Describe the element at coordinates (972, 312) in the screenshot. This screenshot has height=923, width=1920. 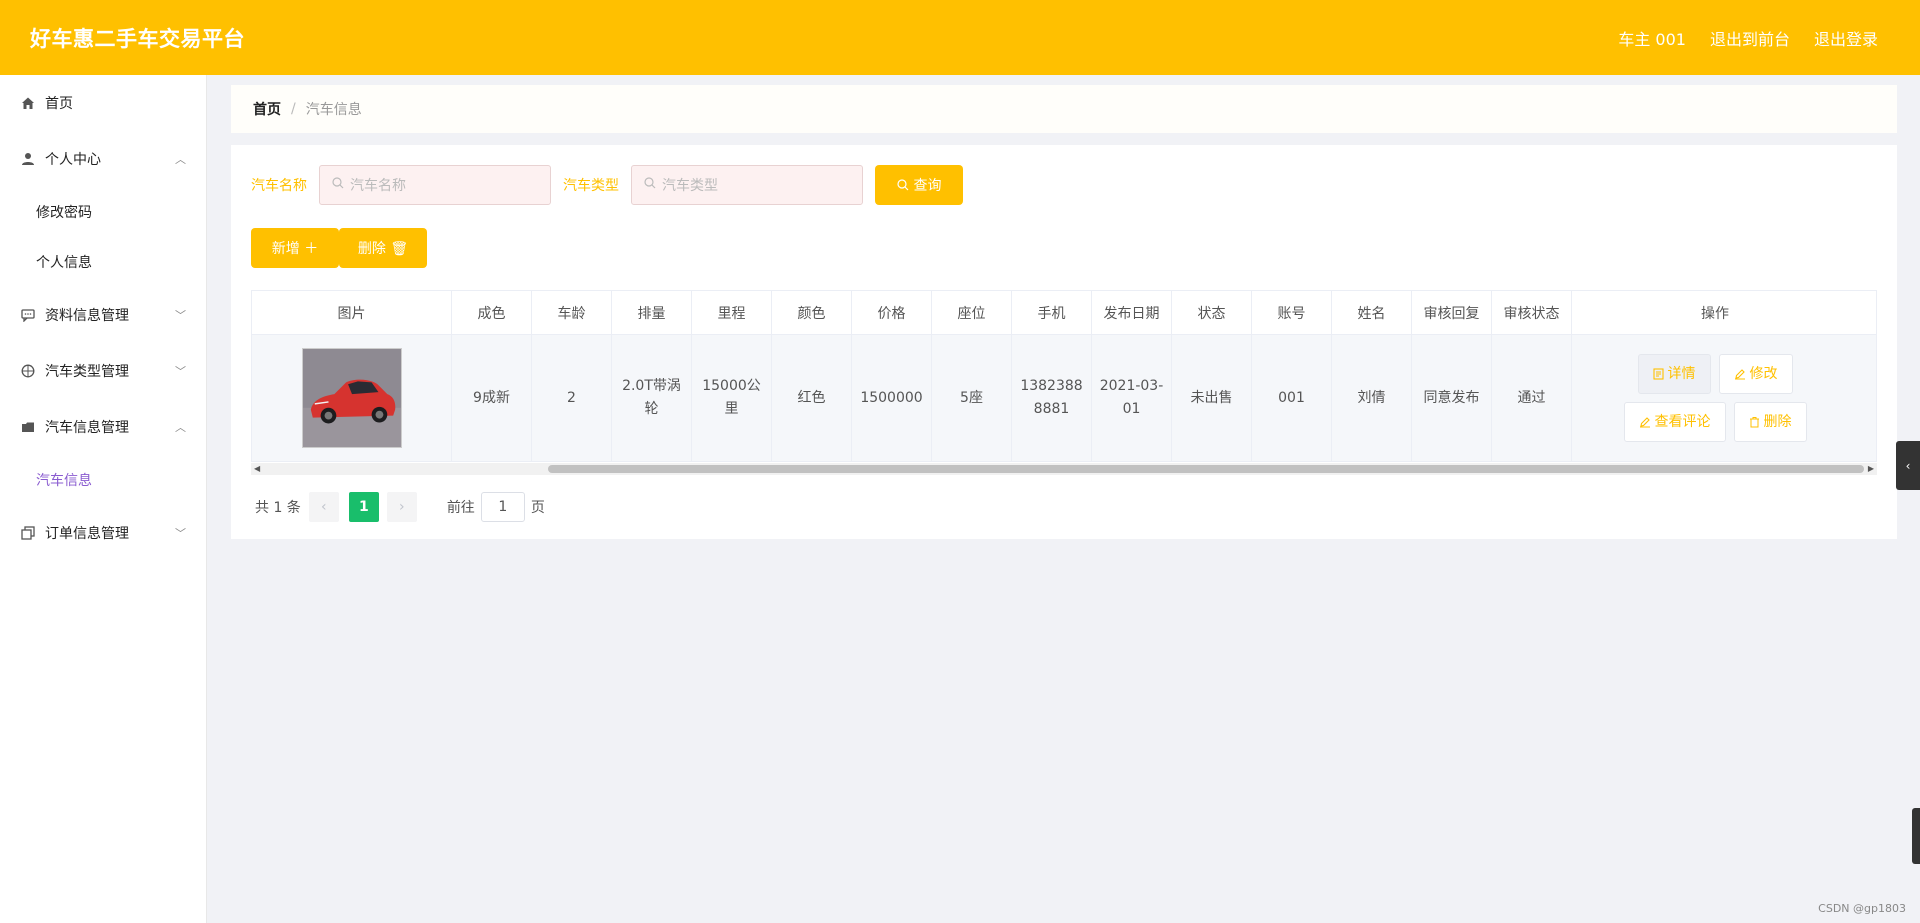
I see `column-header: 座位` at that location.